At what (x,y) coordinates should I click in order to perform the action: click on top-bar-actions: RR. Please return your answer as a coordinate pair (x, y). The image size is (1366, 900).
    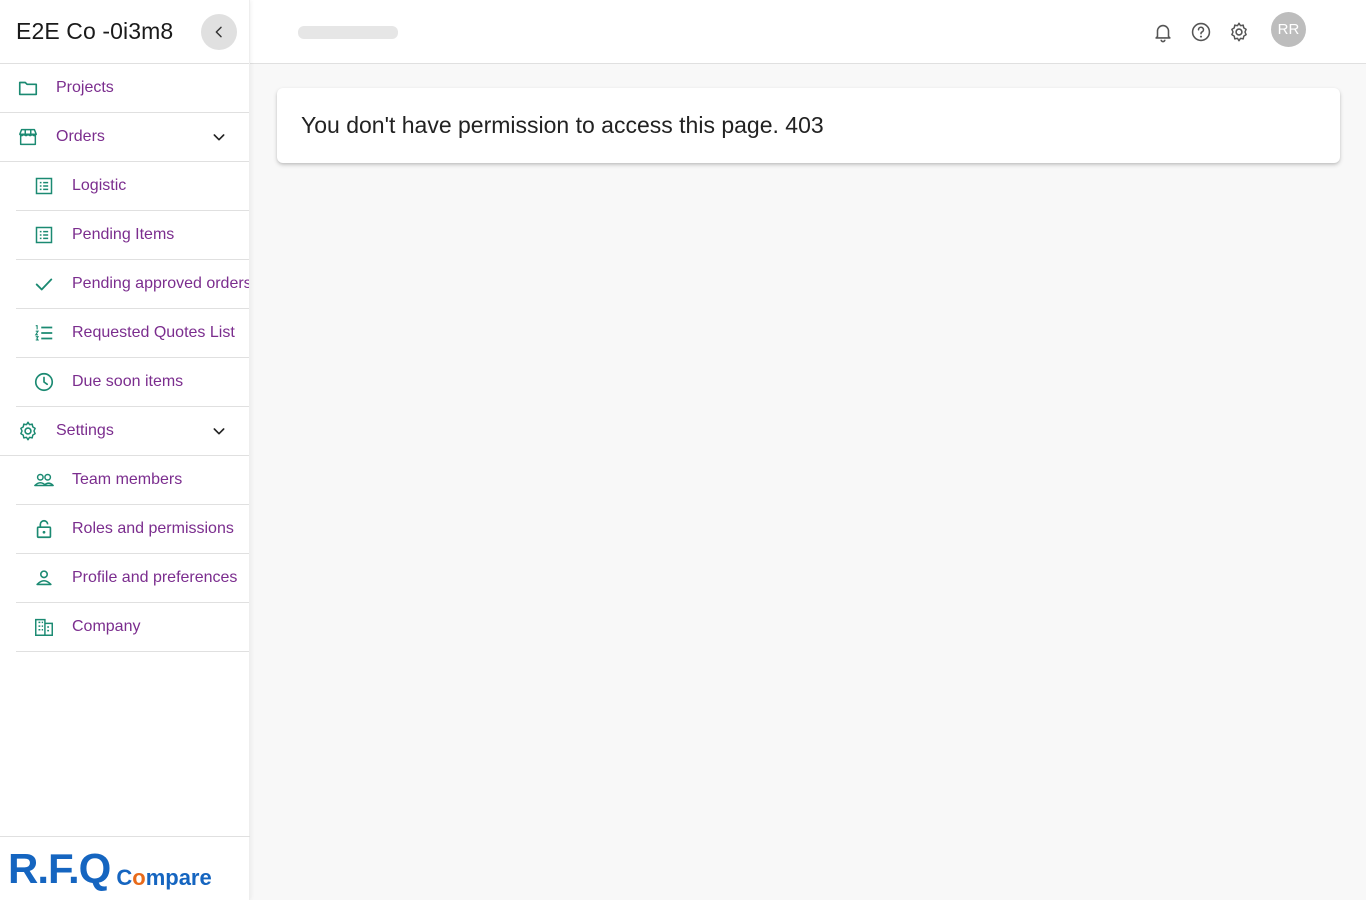
    Looking at the image, I should click on (1228, 32).